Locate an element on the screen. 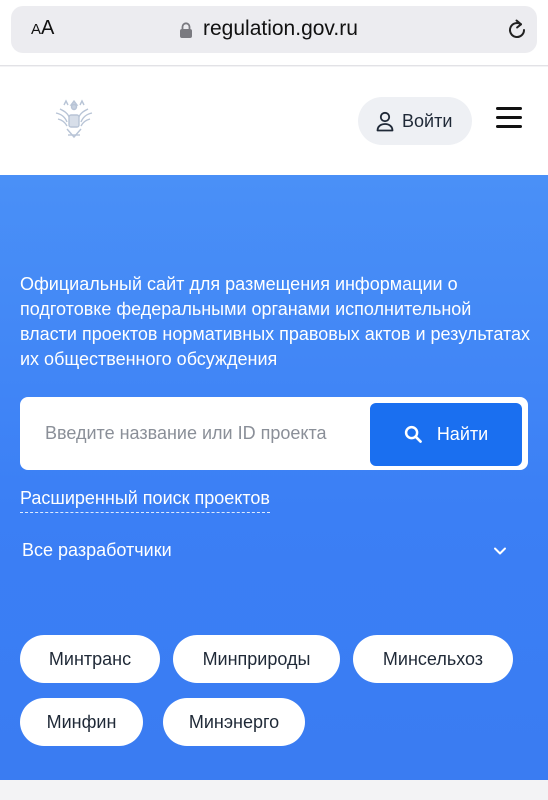 Image resolution: width=548 pixels, height=800 pixels. coat-of-arms-icon is located at coordinates (74, 119).